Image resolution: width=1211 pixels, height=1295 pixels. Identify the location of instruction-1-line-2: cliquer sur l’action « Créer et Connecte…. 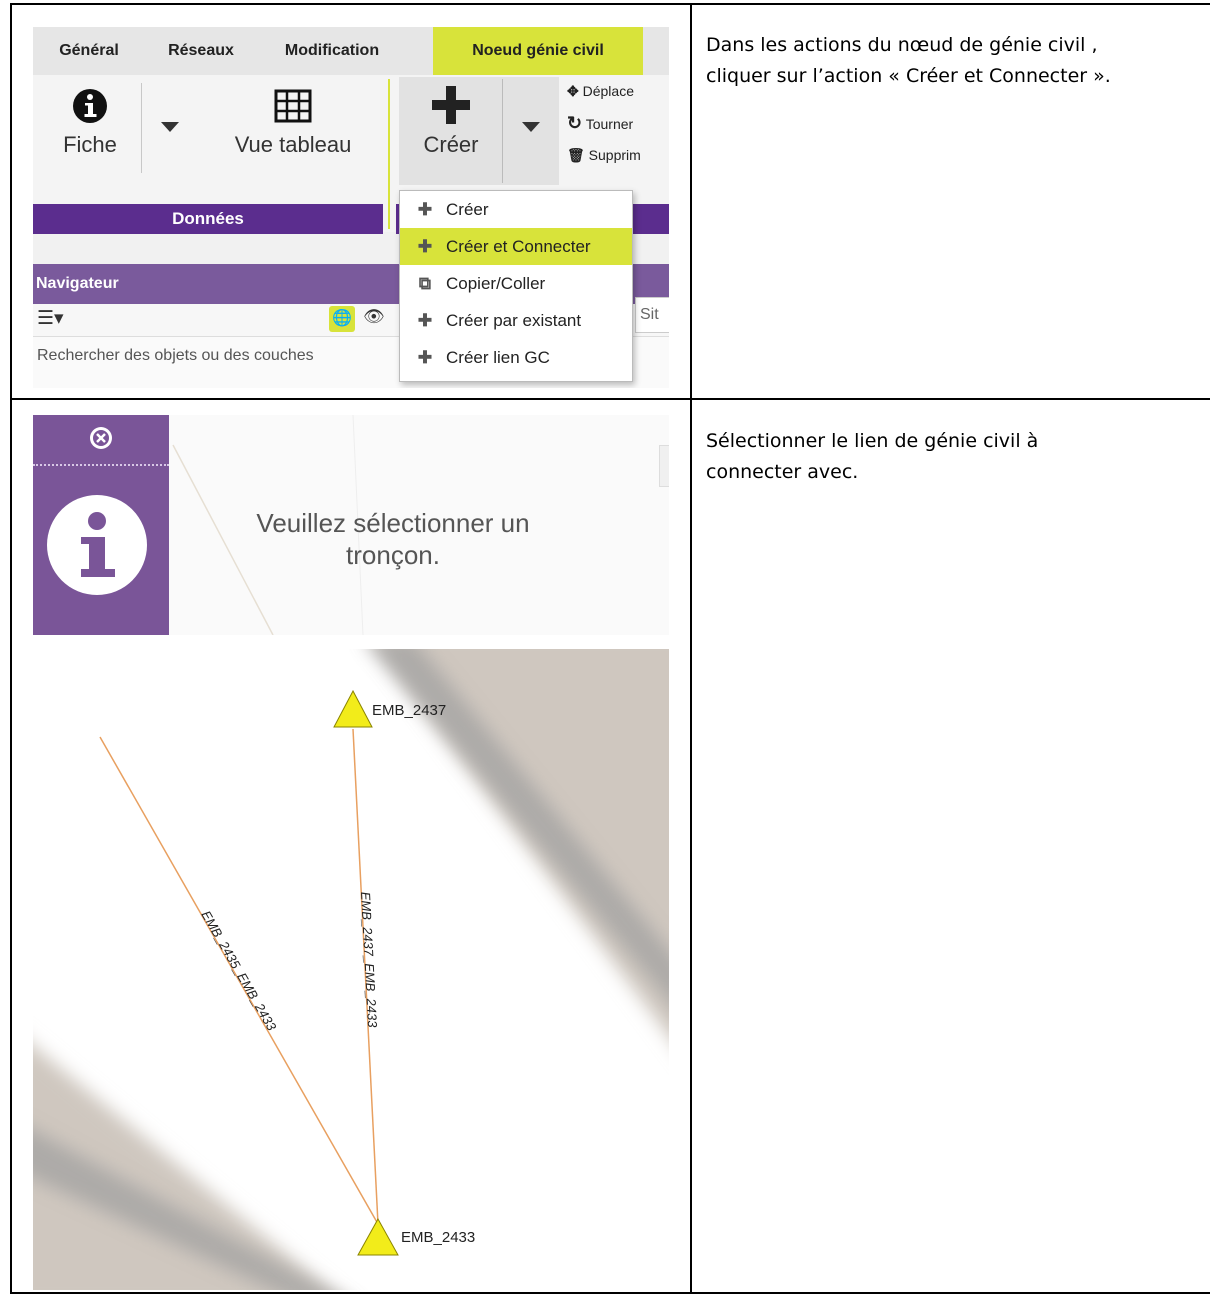
(908, 76).